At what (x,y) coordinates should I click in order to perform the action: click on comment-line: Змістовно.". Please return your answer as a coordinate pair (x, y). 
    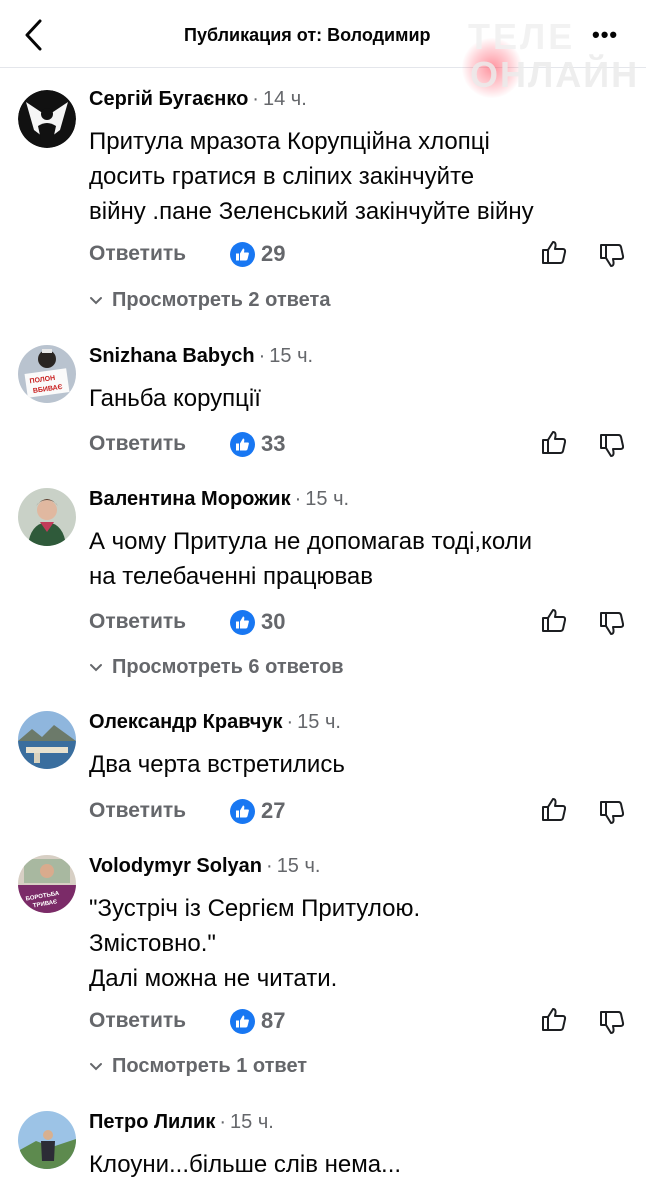
    Looking at the image, I should click on (152, 943).